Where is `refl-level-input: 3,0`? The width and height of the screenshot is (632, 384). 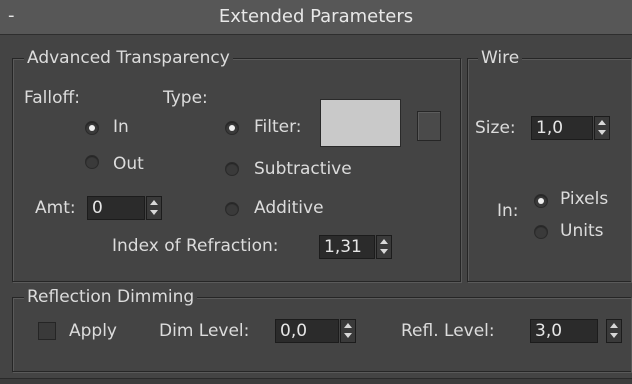 refl-level-input: 3,0 is located at coordinates (564, 331).